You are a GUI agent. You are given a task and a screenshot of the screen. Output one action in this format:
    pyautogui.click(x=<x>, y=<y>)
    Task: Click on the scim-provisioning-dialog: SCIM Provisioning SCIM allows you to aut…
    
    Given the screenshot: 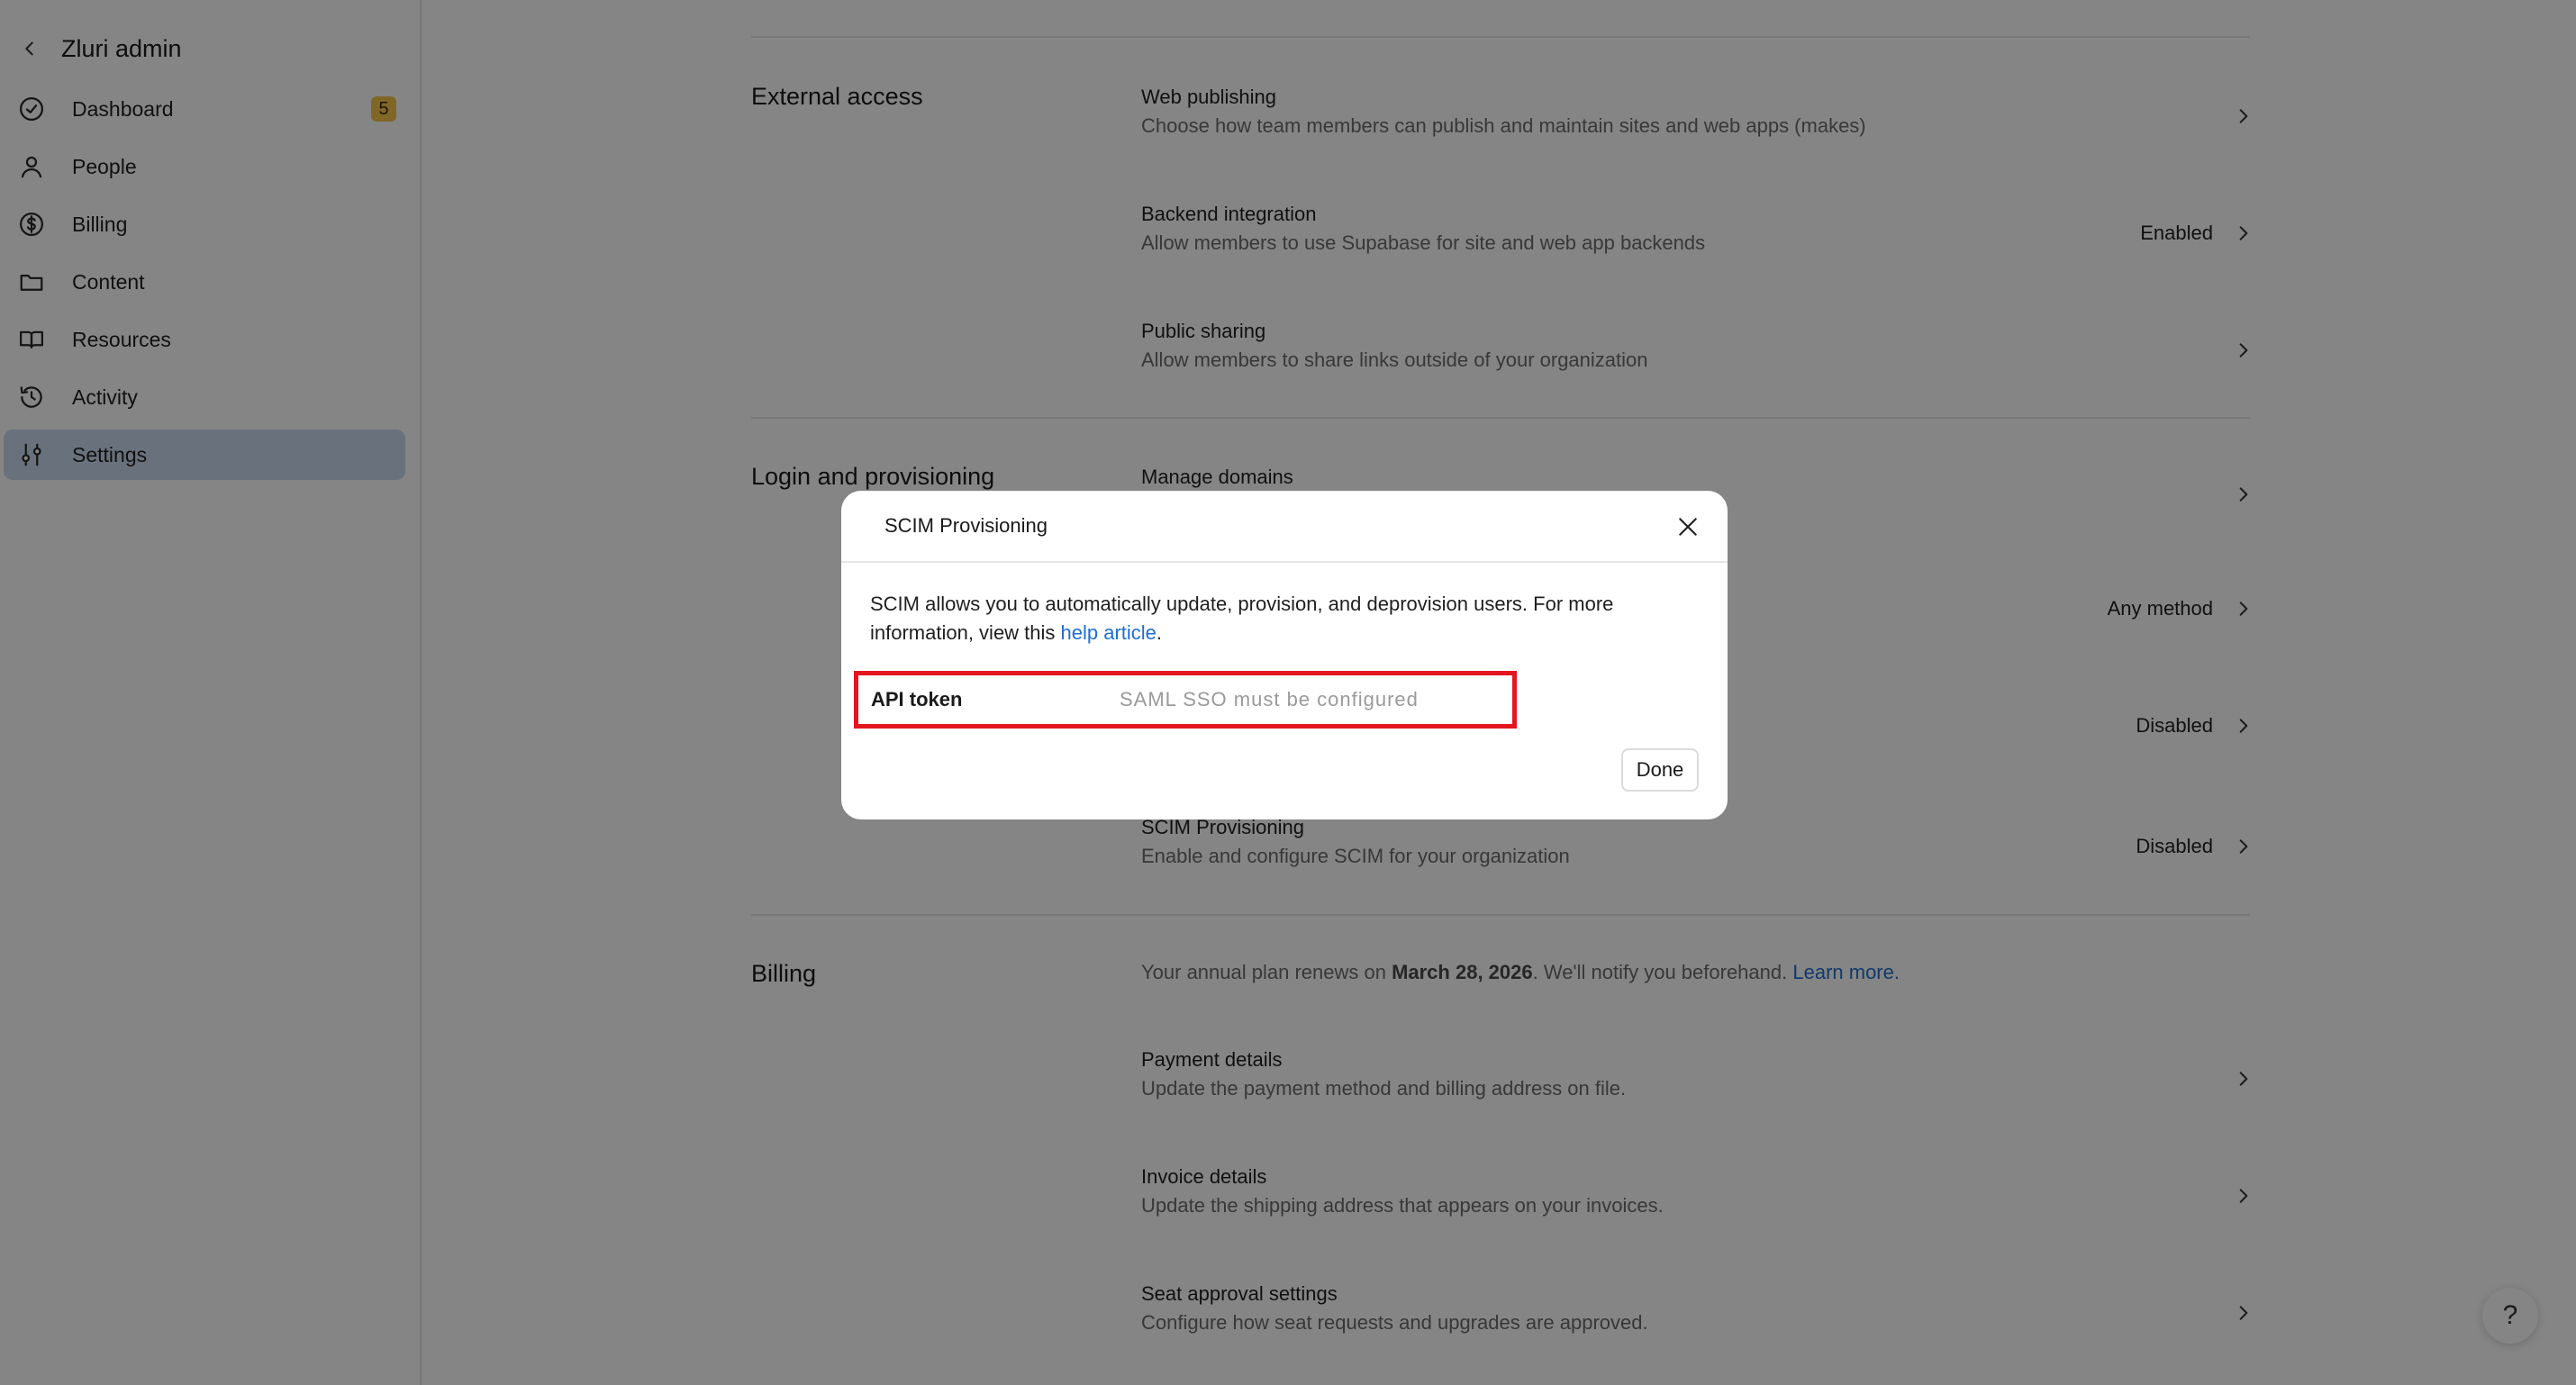 What is the action you would take?
    pyautogui.click(x=1285, y=655)
    